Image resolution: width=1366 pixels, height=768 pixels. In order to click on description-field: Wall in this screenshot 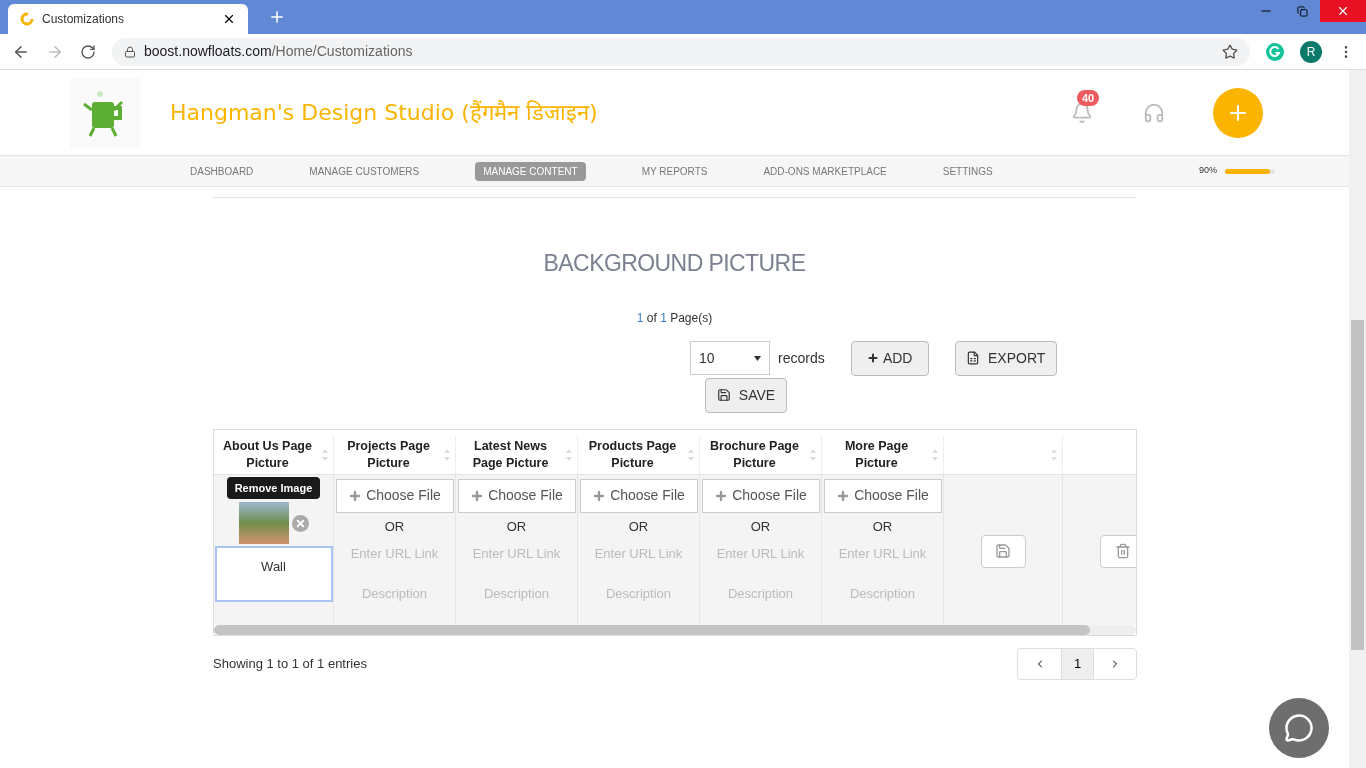, I will do `click(273, 574)`.